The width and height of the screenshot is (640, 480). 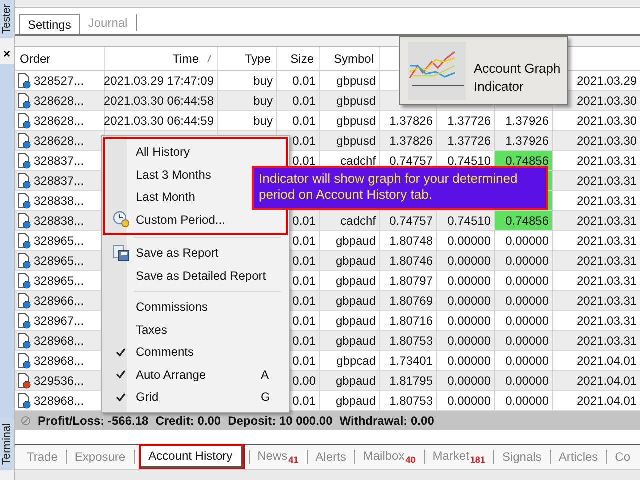 I want to click on menu-item: Commissions, so click(x=195, y=307).